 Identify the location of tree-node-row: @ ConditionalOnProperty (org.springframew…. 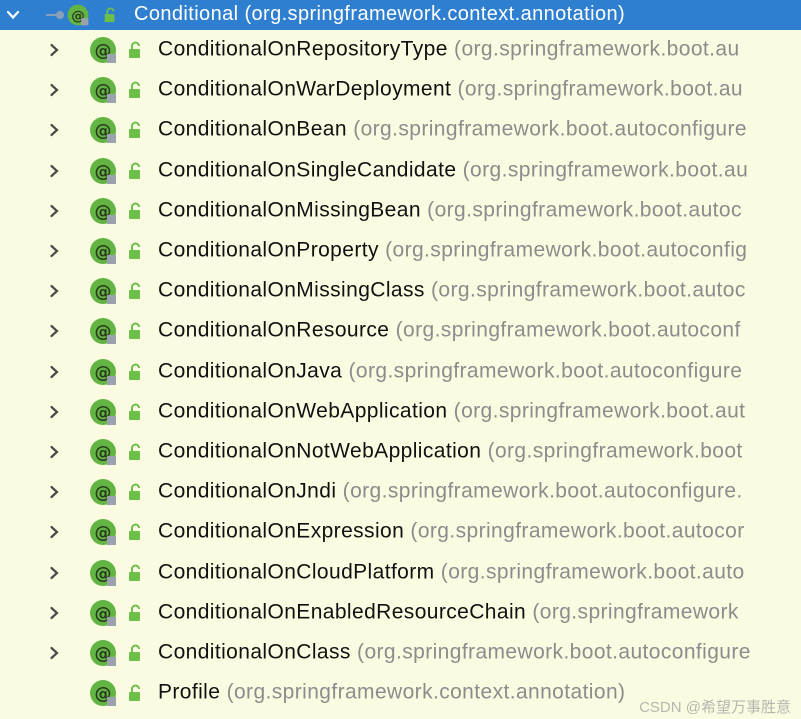
(400, 251).